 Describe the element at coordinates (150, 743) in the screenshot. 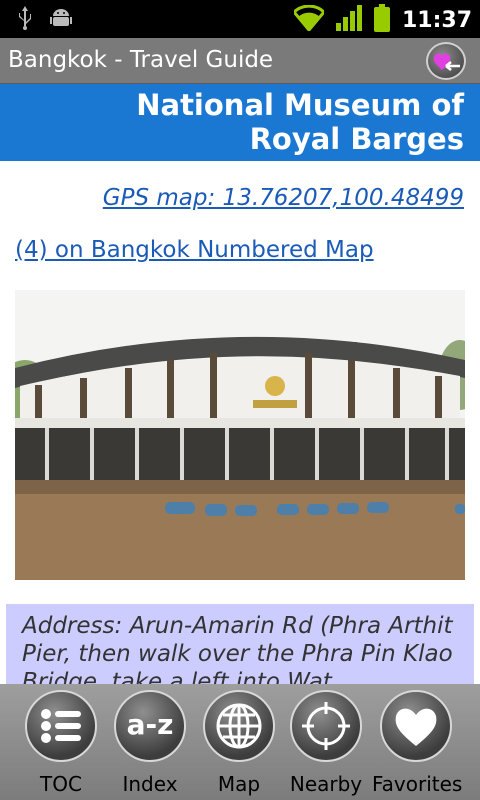

I see `index-button: a-z Index` at that location.